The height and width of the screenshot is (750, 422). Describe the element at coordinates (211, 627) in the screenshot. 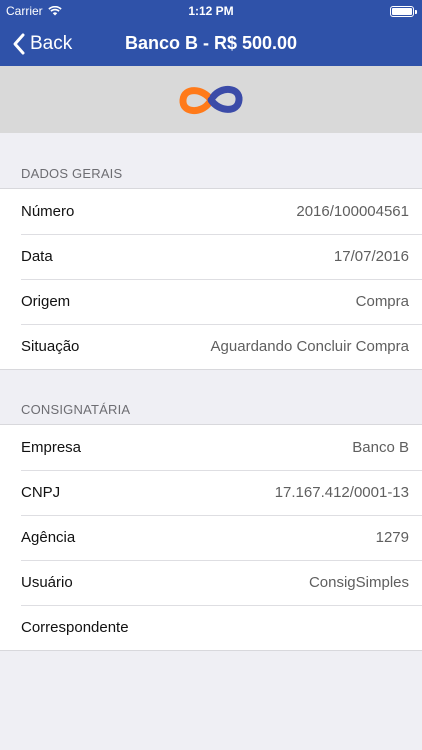

I see `row-correspondente: Correspondente` at that location.